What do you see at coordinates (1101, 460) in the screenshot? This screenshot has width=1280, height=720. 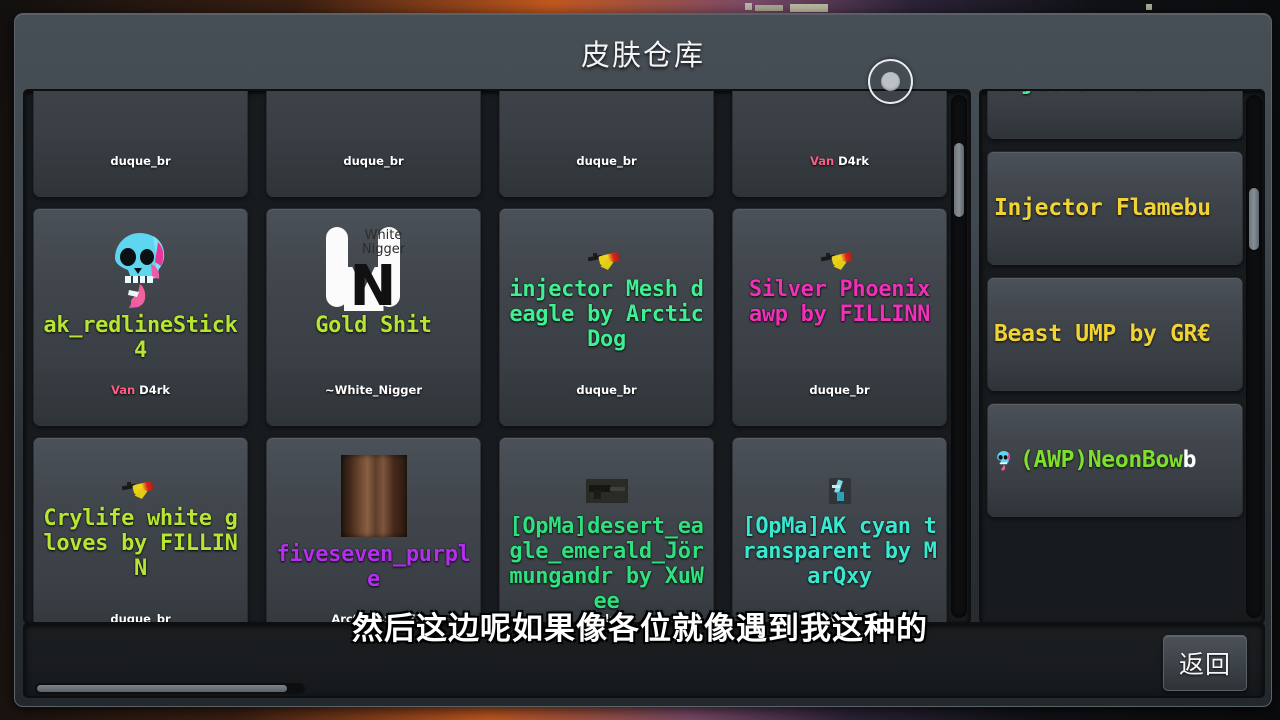 I see `skin-list-item-label: (AWP)NeonBow` at bounding box center [1101, 460].